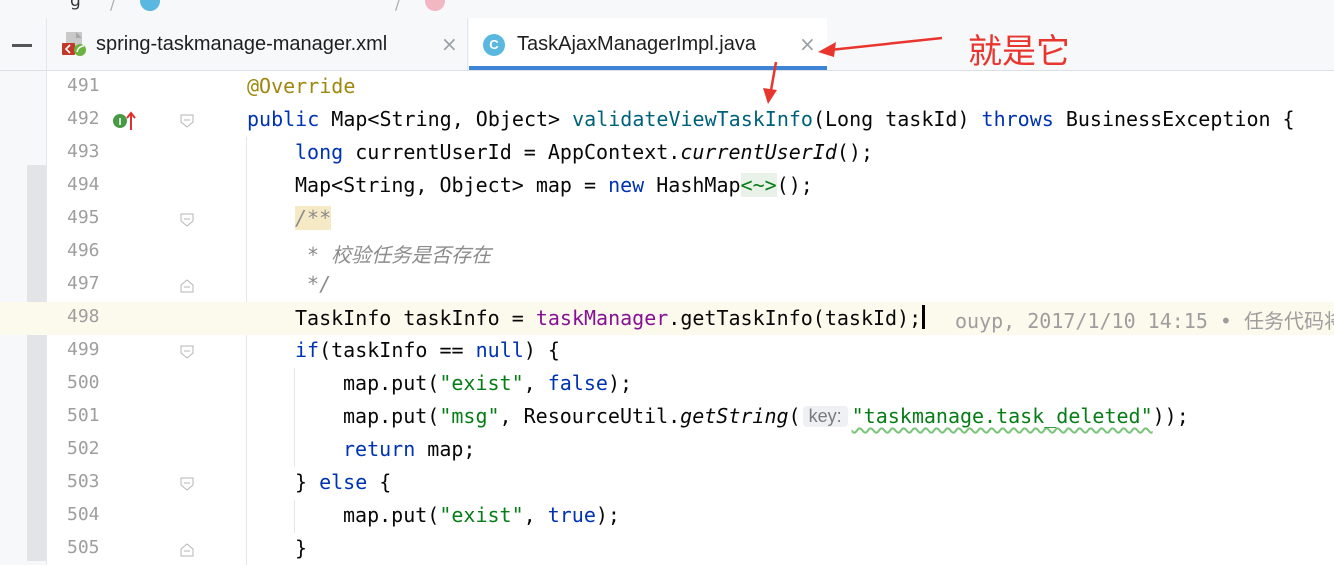 Image resolution: width=1334 pixels, height=566 pixels. What do you see at coordinates (301, 548) in the screenshot?
I see `code-text: }` at bounding box center [301, 548].